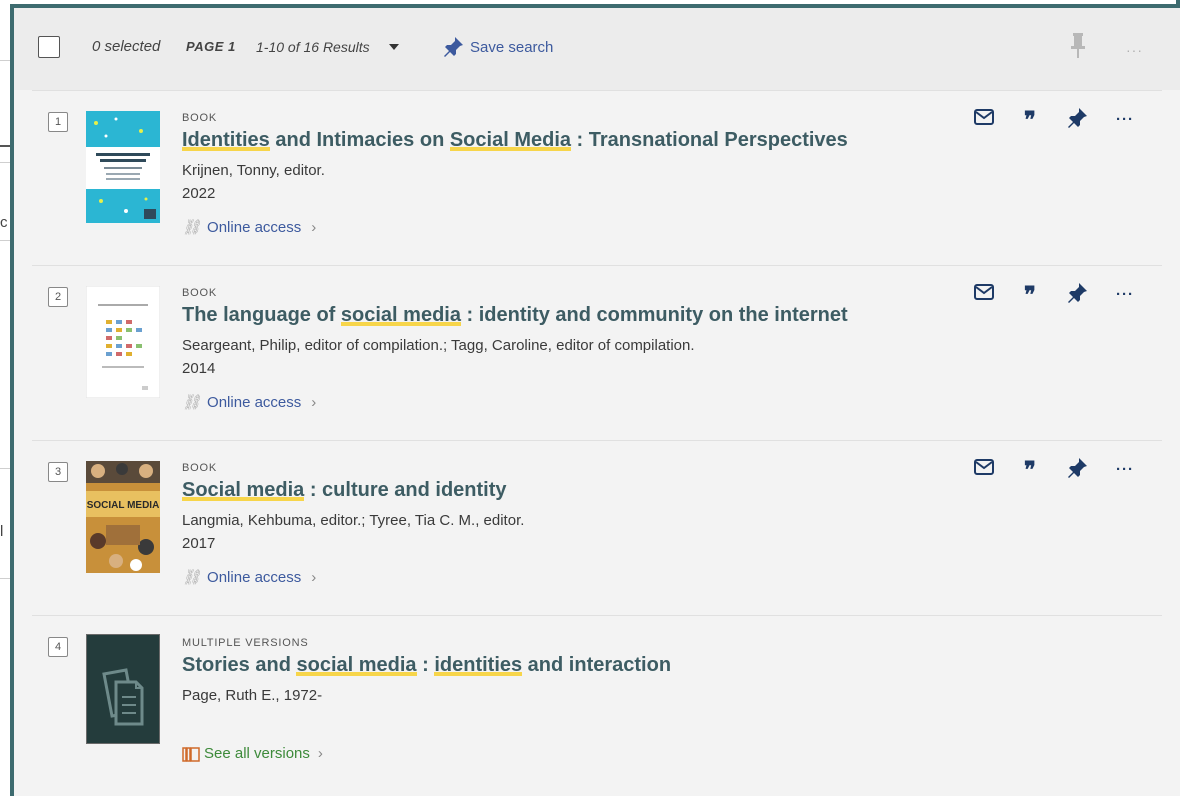  What do you see at coordinates (510, 140) in the screenshot?
I see `title-part-highlighted: Social Media` at bounding box center [510, 140].